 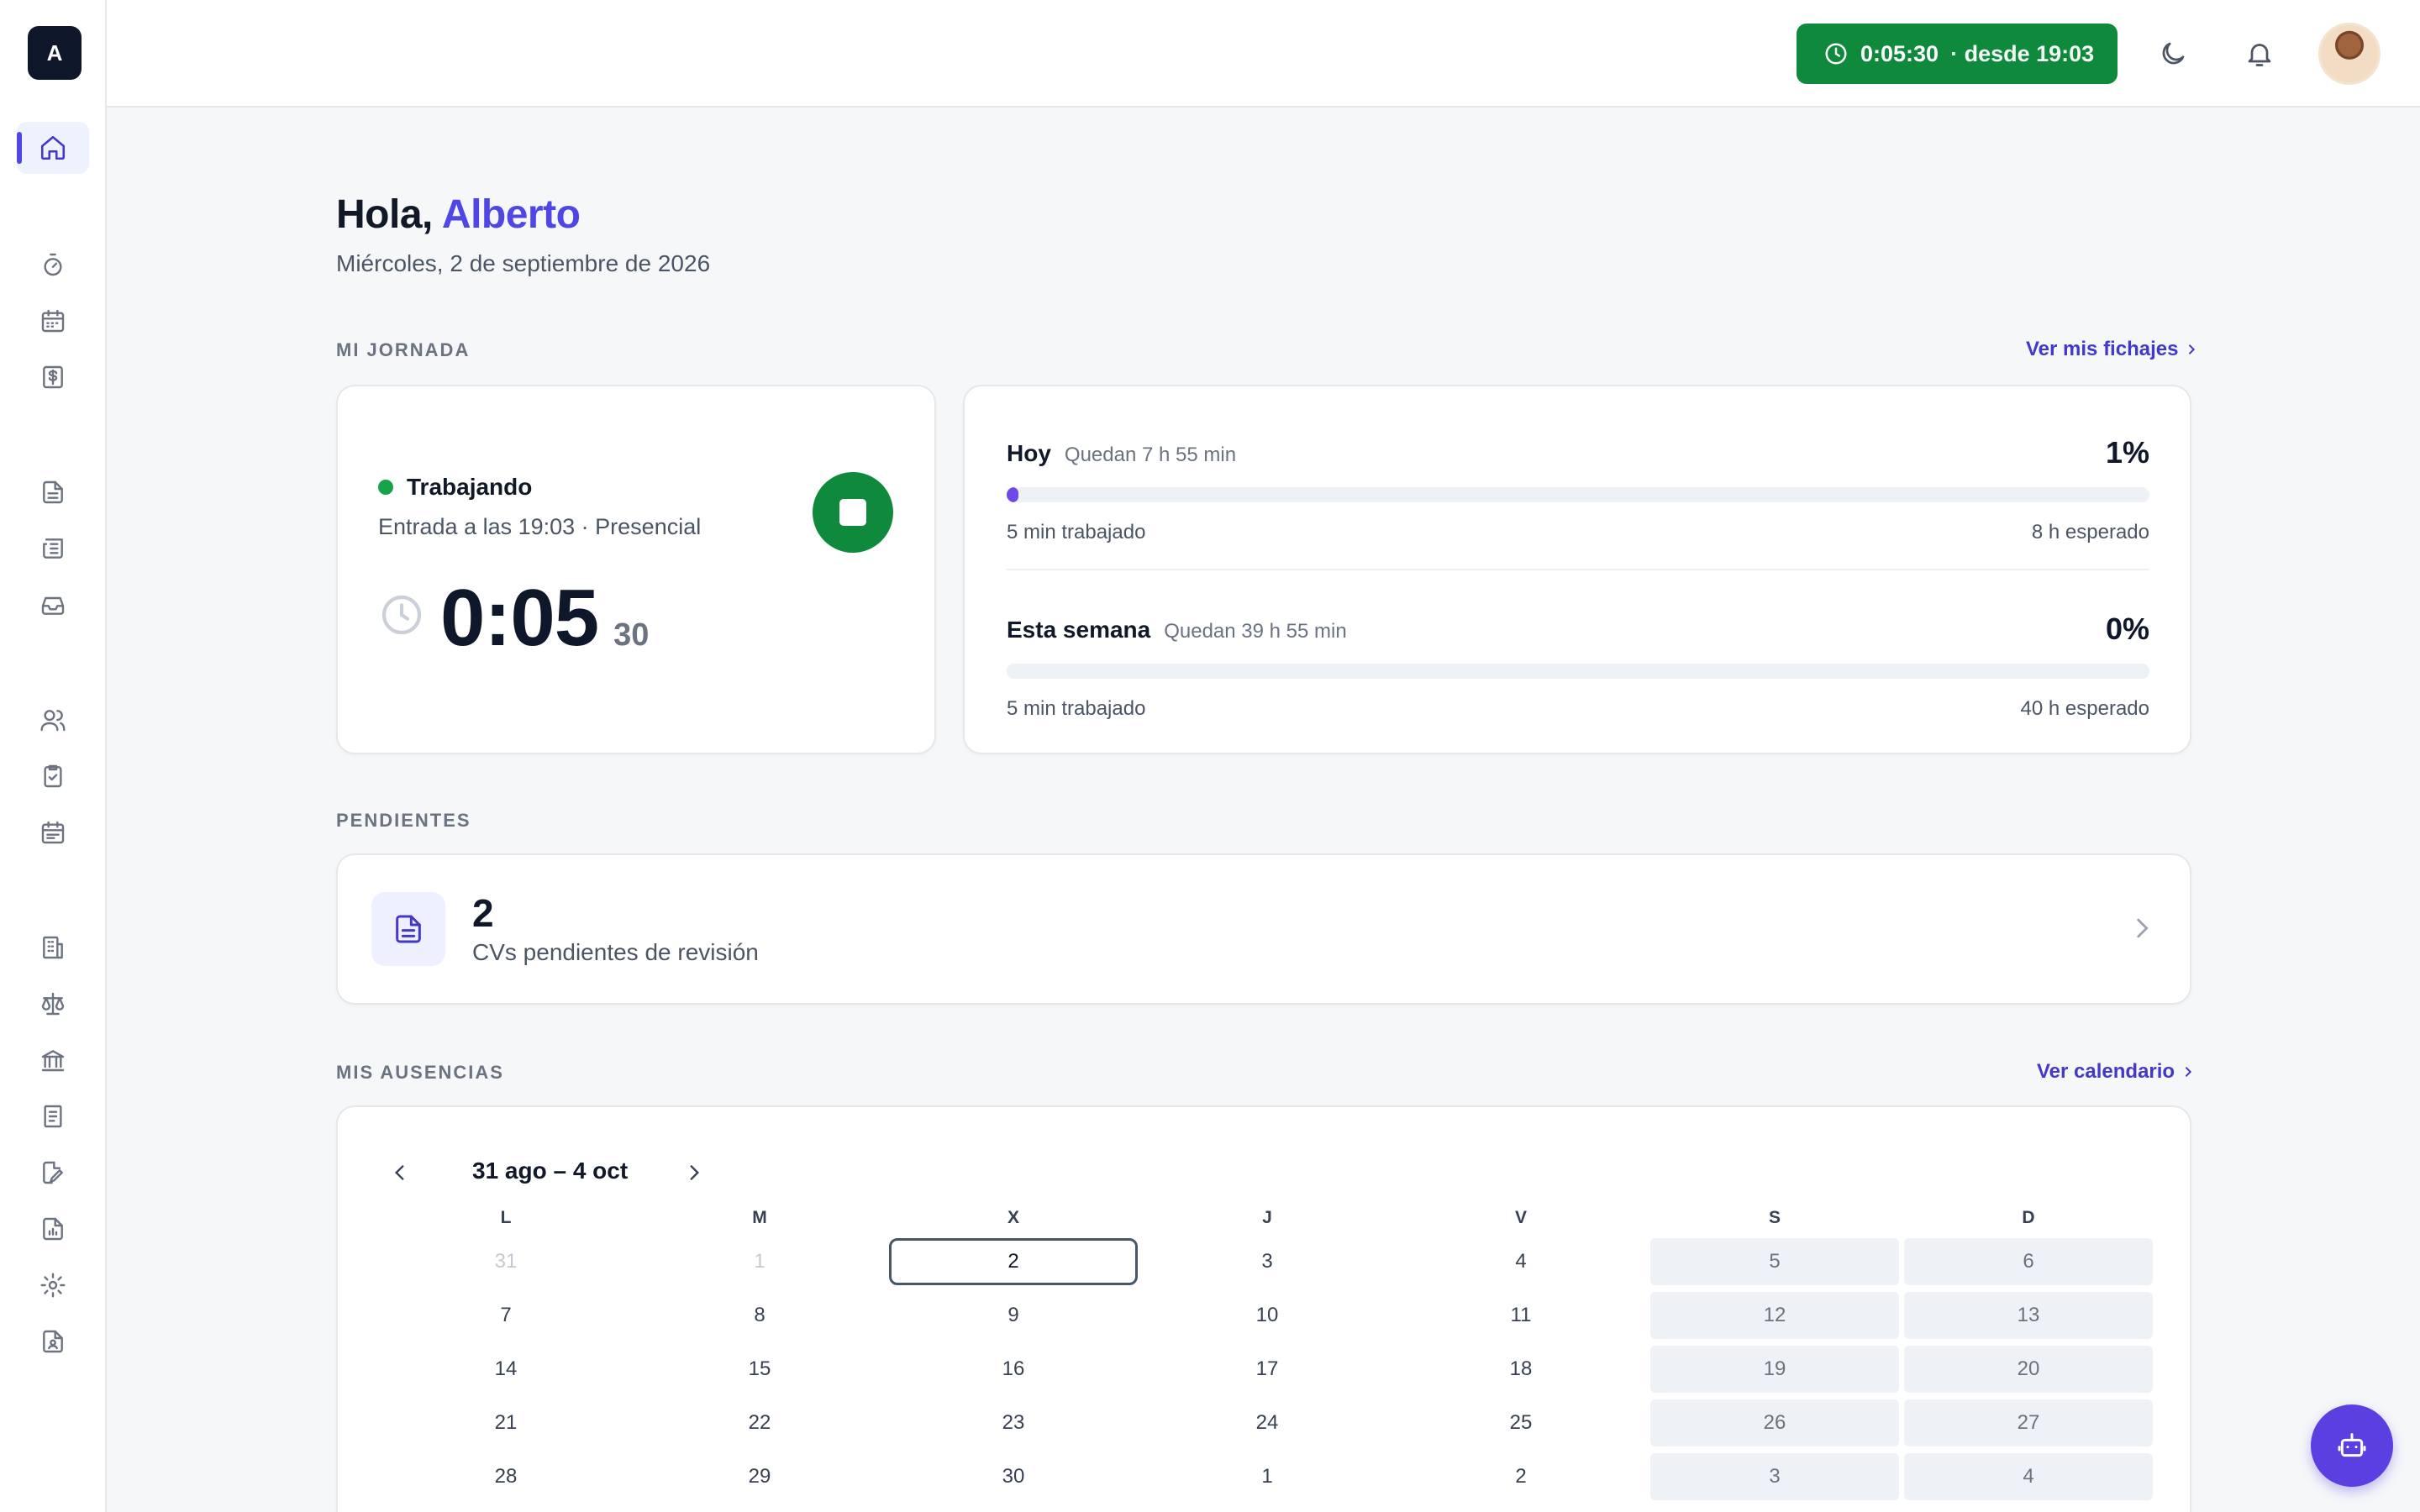 What do you see at coordinates (1578, 671) in the screenshot?
I see `week-progress-bar` at bounding box center [1578, 671].